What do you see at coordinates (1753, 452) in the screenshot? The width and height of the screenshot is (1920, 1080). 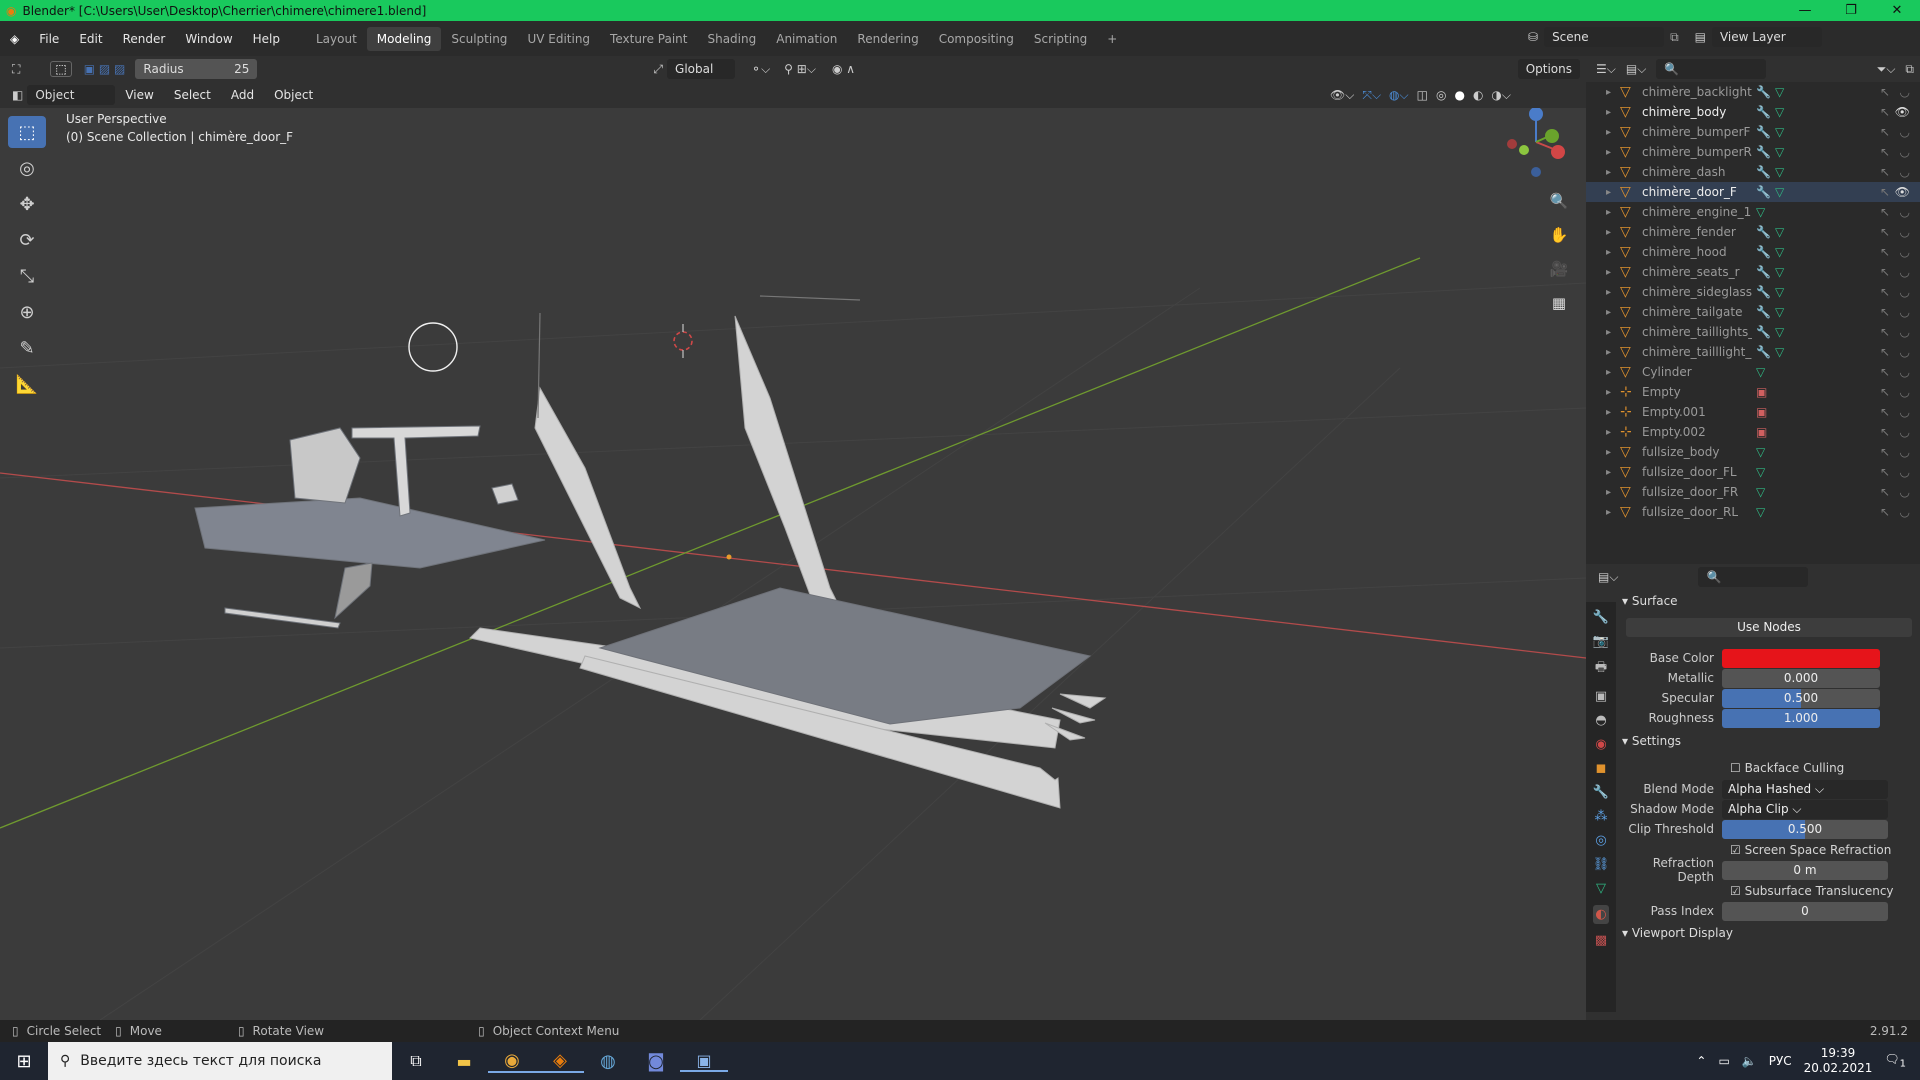 I see `outliner-row: ▸ ▽ fullsize_body ▽ ↖ ◡` at bounding box center [1753, 452].